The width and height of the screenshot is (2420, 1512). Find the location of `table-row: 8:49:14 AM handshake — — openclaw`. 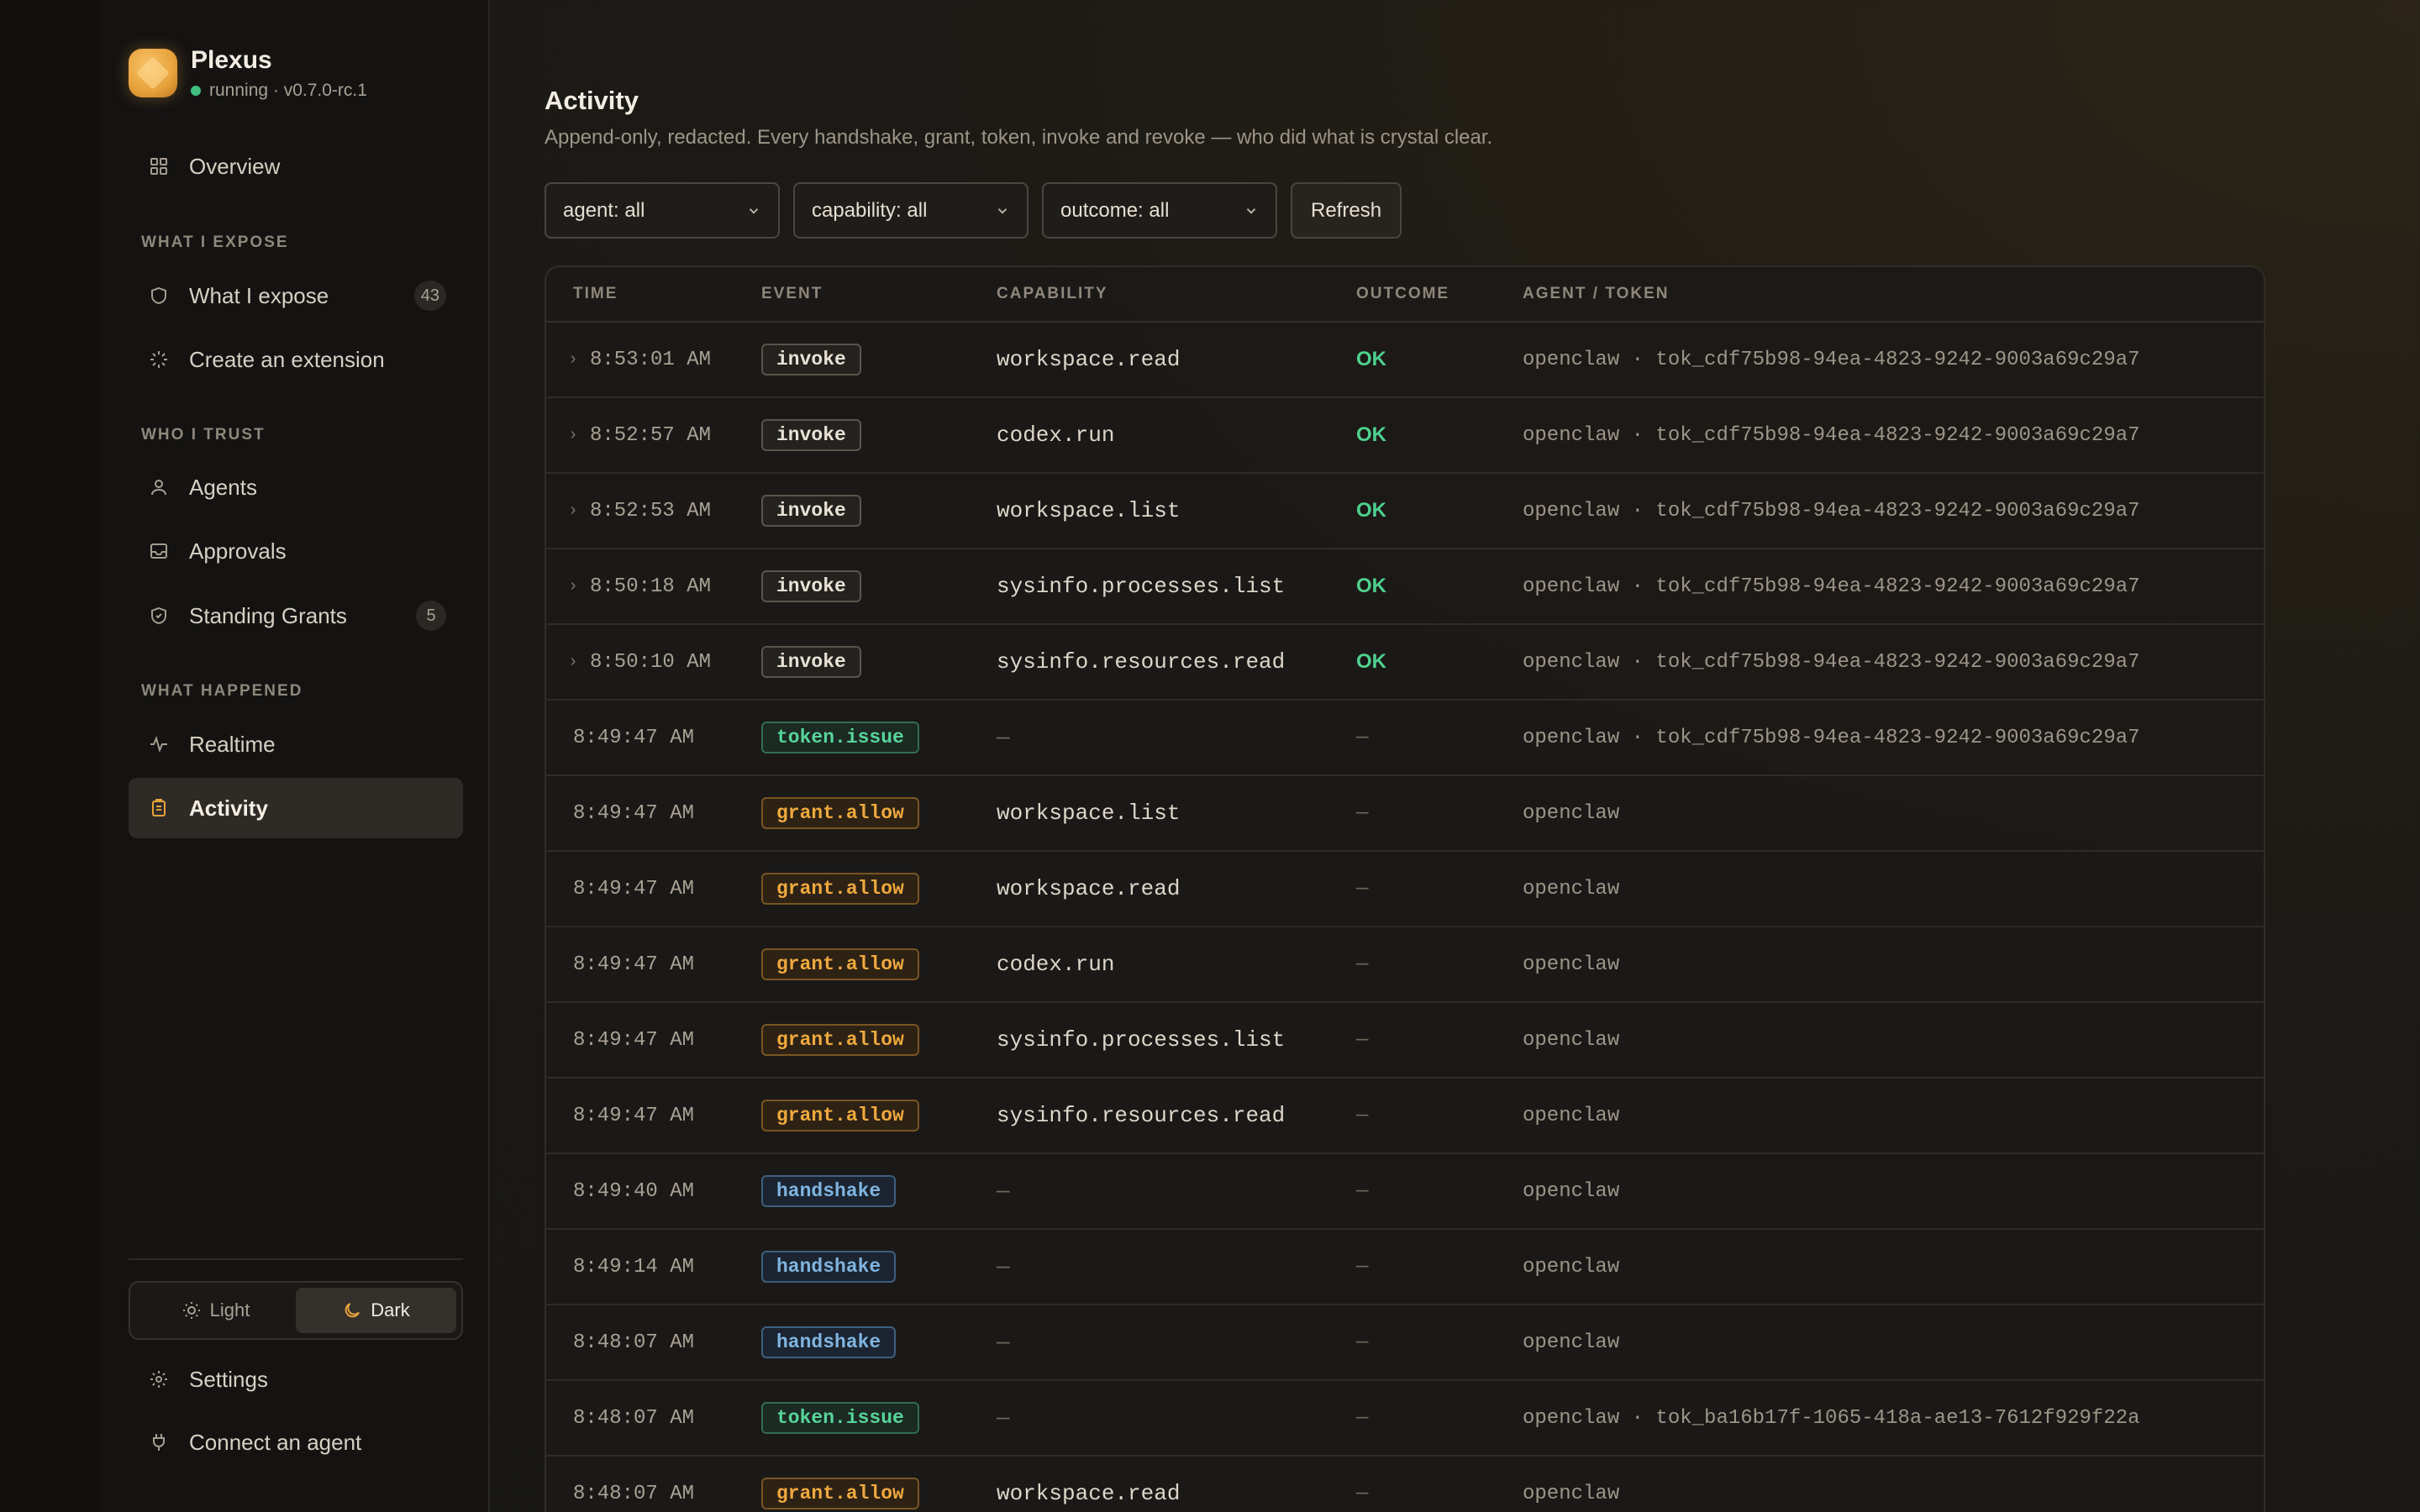

table-row: 8:49:14 AM handshake — — openclaw is located at coordinates (1405, 1267).